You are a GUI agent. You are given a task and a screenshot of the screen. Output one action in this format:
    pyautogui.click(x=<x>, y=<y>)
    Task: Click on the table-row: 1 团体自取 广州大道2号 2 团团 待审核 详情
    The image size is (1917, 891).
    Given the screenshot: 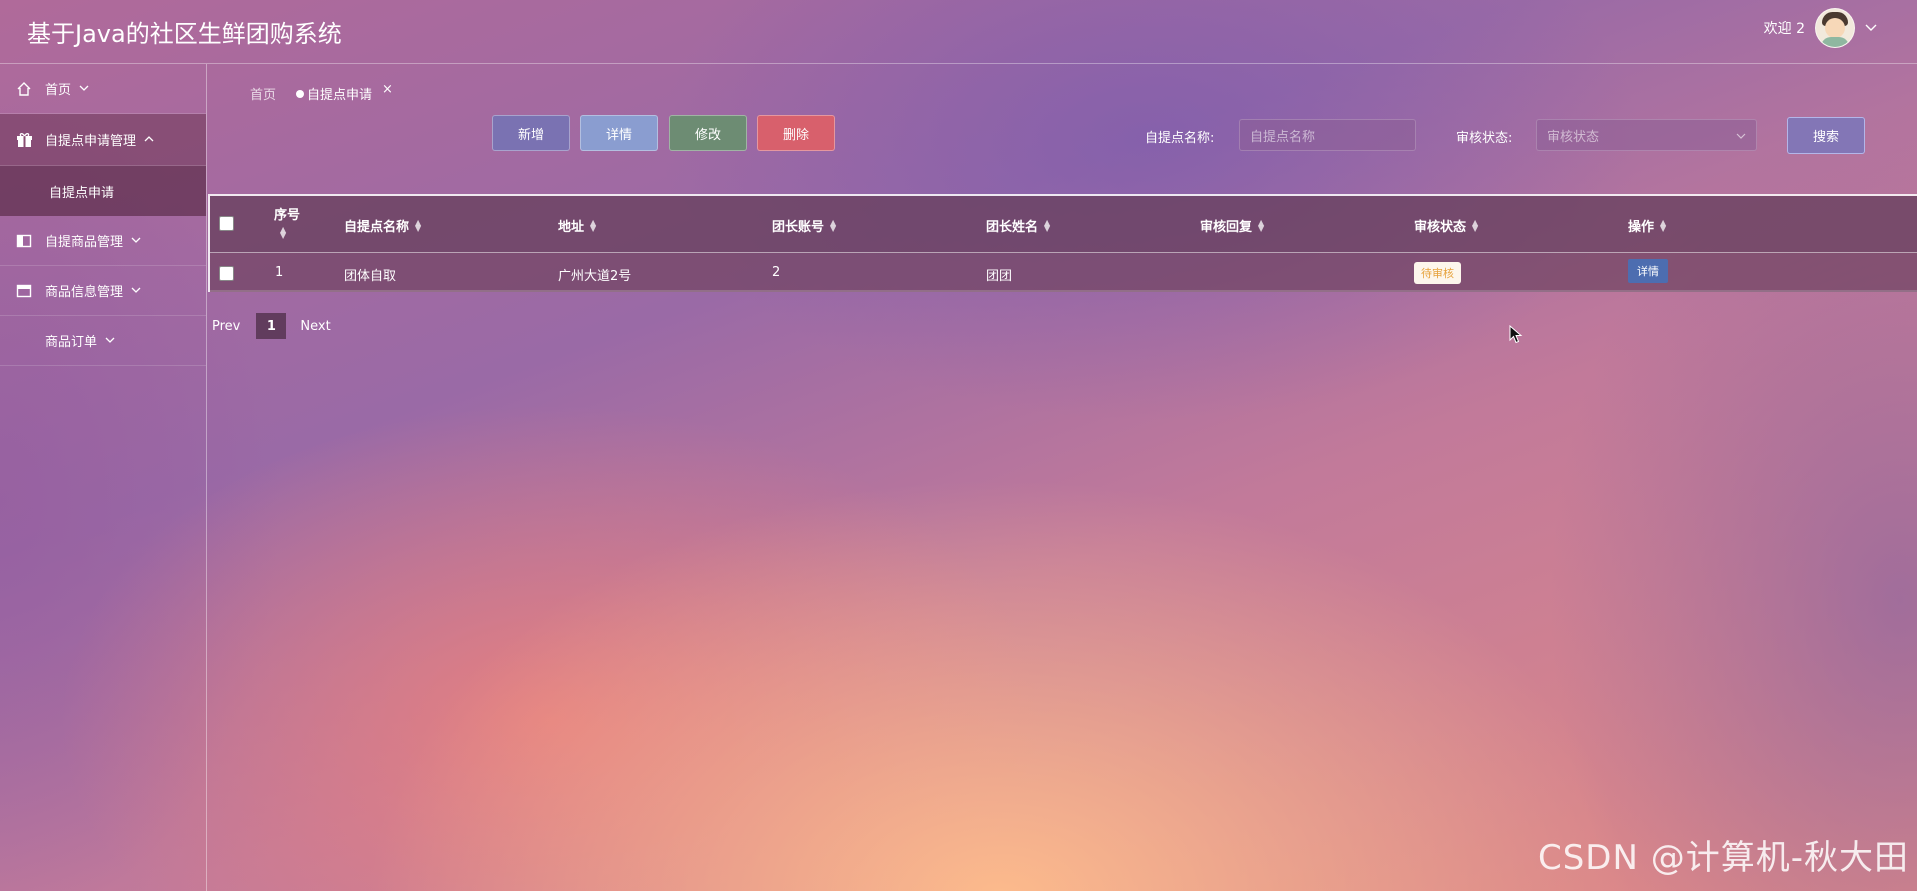 What is the action you would take?
    pyautogui.click(x=1063, y=272)
    